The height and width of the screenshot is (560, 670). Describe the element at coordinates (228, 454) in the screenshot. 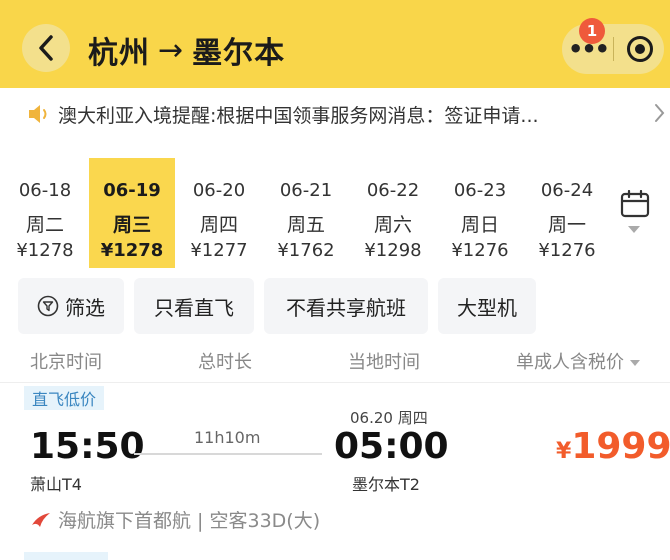

I see `flight-line` at that location.